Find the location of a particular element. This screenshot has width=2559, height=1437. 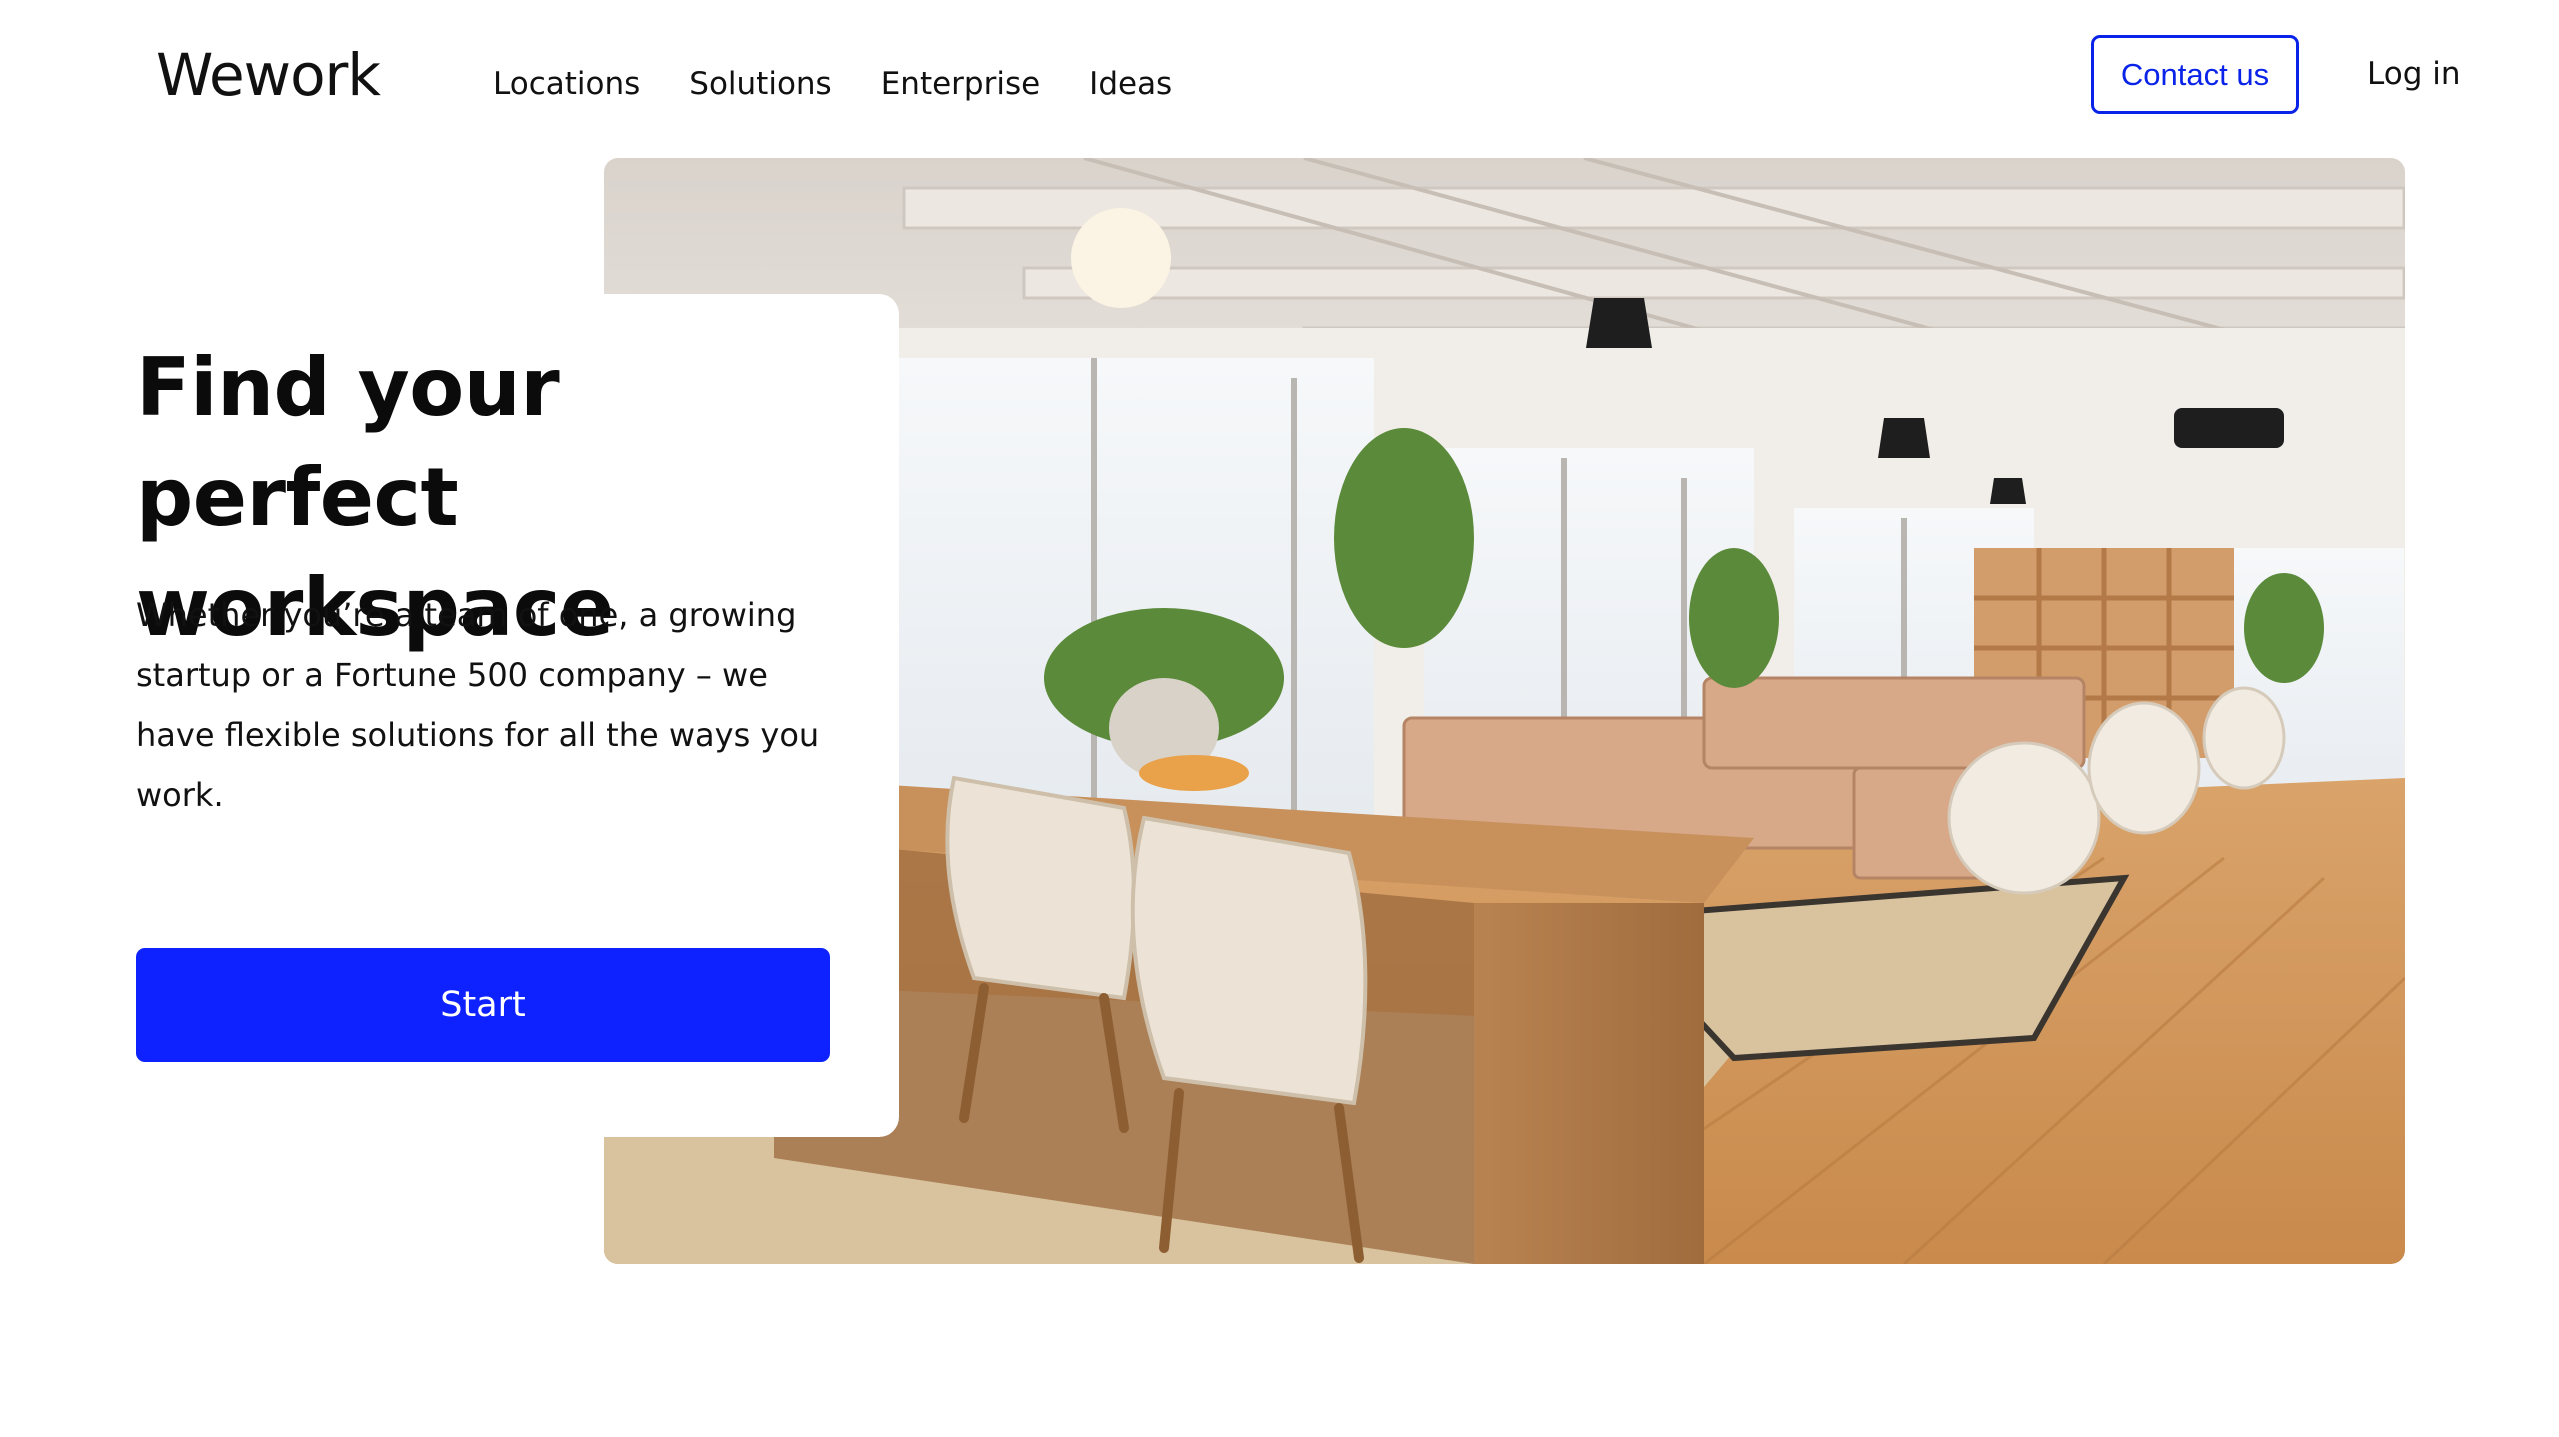

login-link: Log in is located at coordinates (2413, 74).